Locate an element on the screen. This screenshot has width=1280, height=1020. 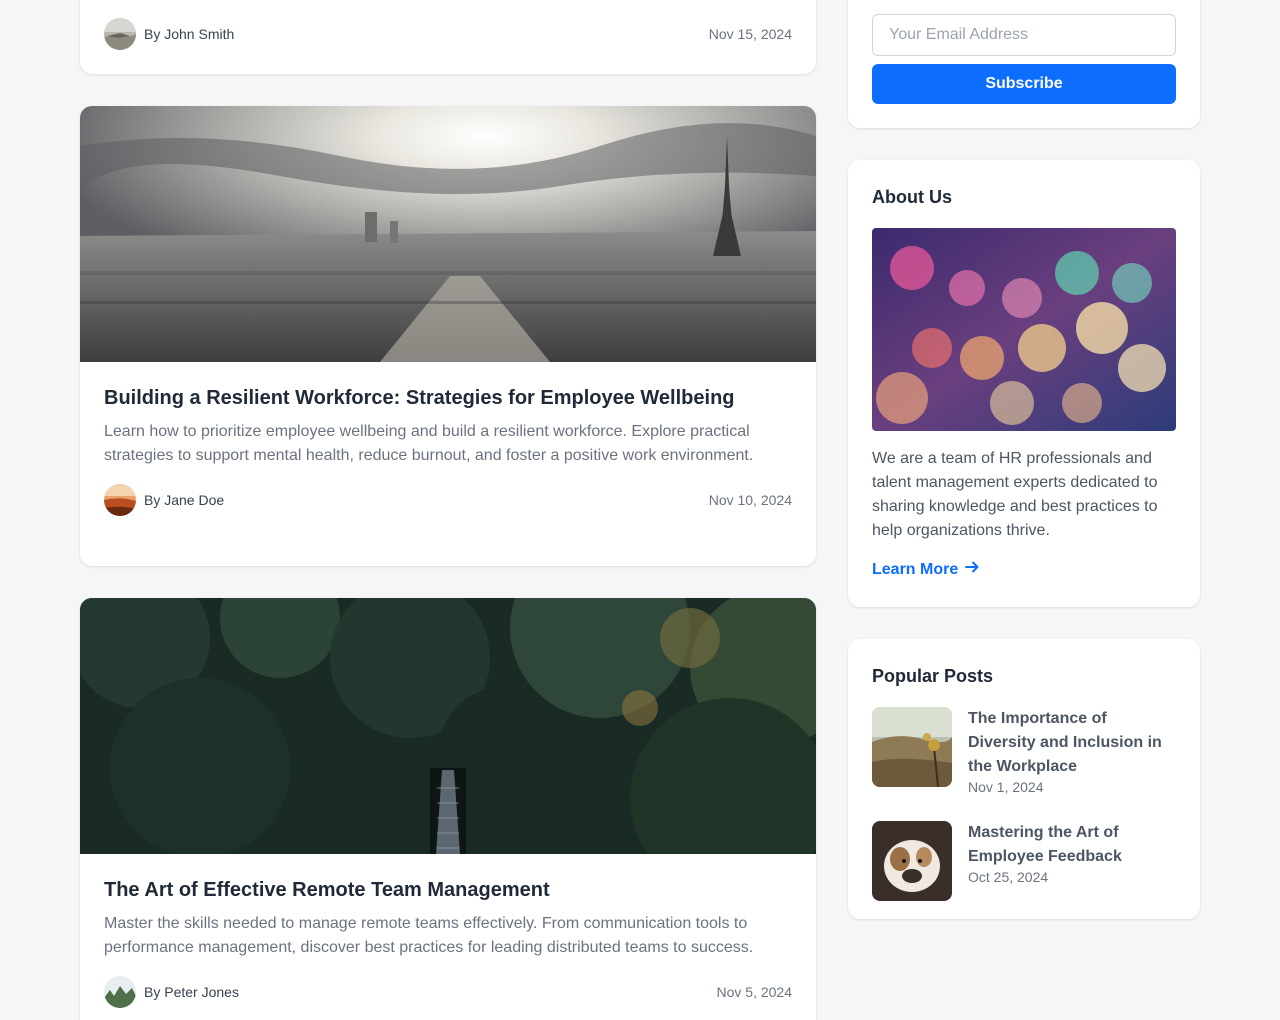
post-date: Nov 15, 2024 is located at coordinates (750, 34).